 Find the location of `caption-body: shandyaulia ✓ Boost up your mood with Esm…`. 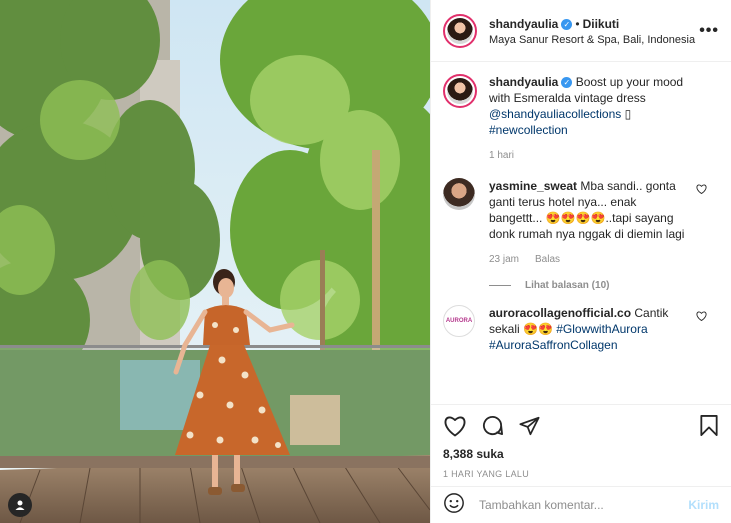

caption-body: shandyaulia ✓ Boost up your mood with Esm… is located at coordinates (594, 119).